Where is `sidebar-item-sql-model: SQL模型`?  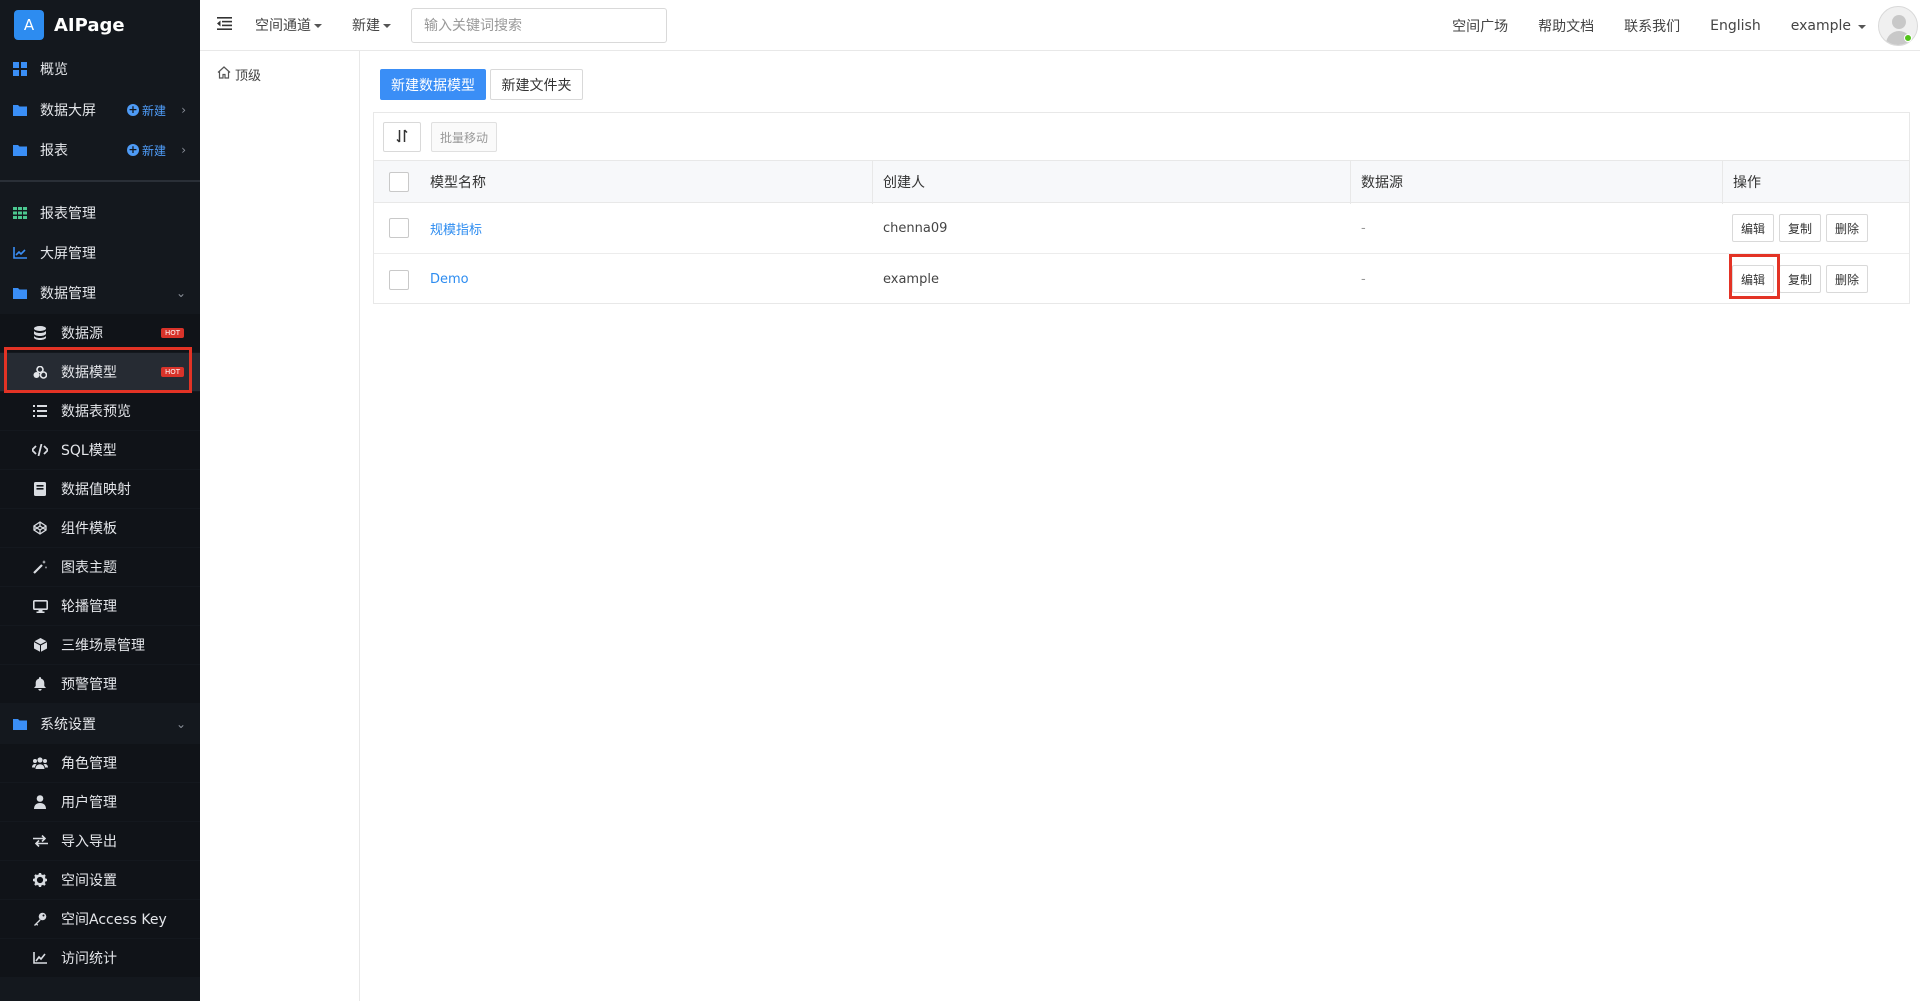
sidebar-item-sql-model: SQL模型 is located at coordinates (100, 450).